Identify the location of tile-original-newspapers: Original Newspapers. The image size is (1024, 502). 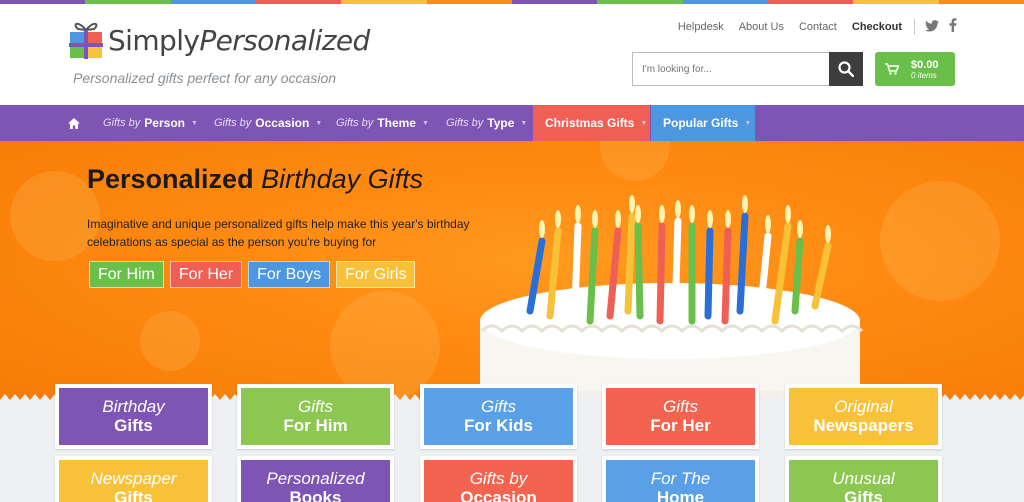
(863, 416).